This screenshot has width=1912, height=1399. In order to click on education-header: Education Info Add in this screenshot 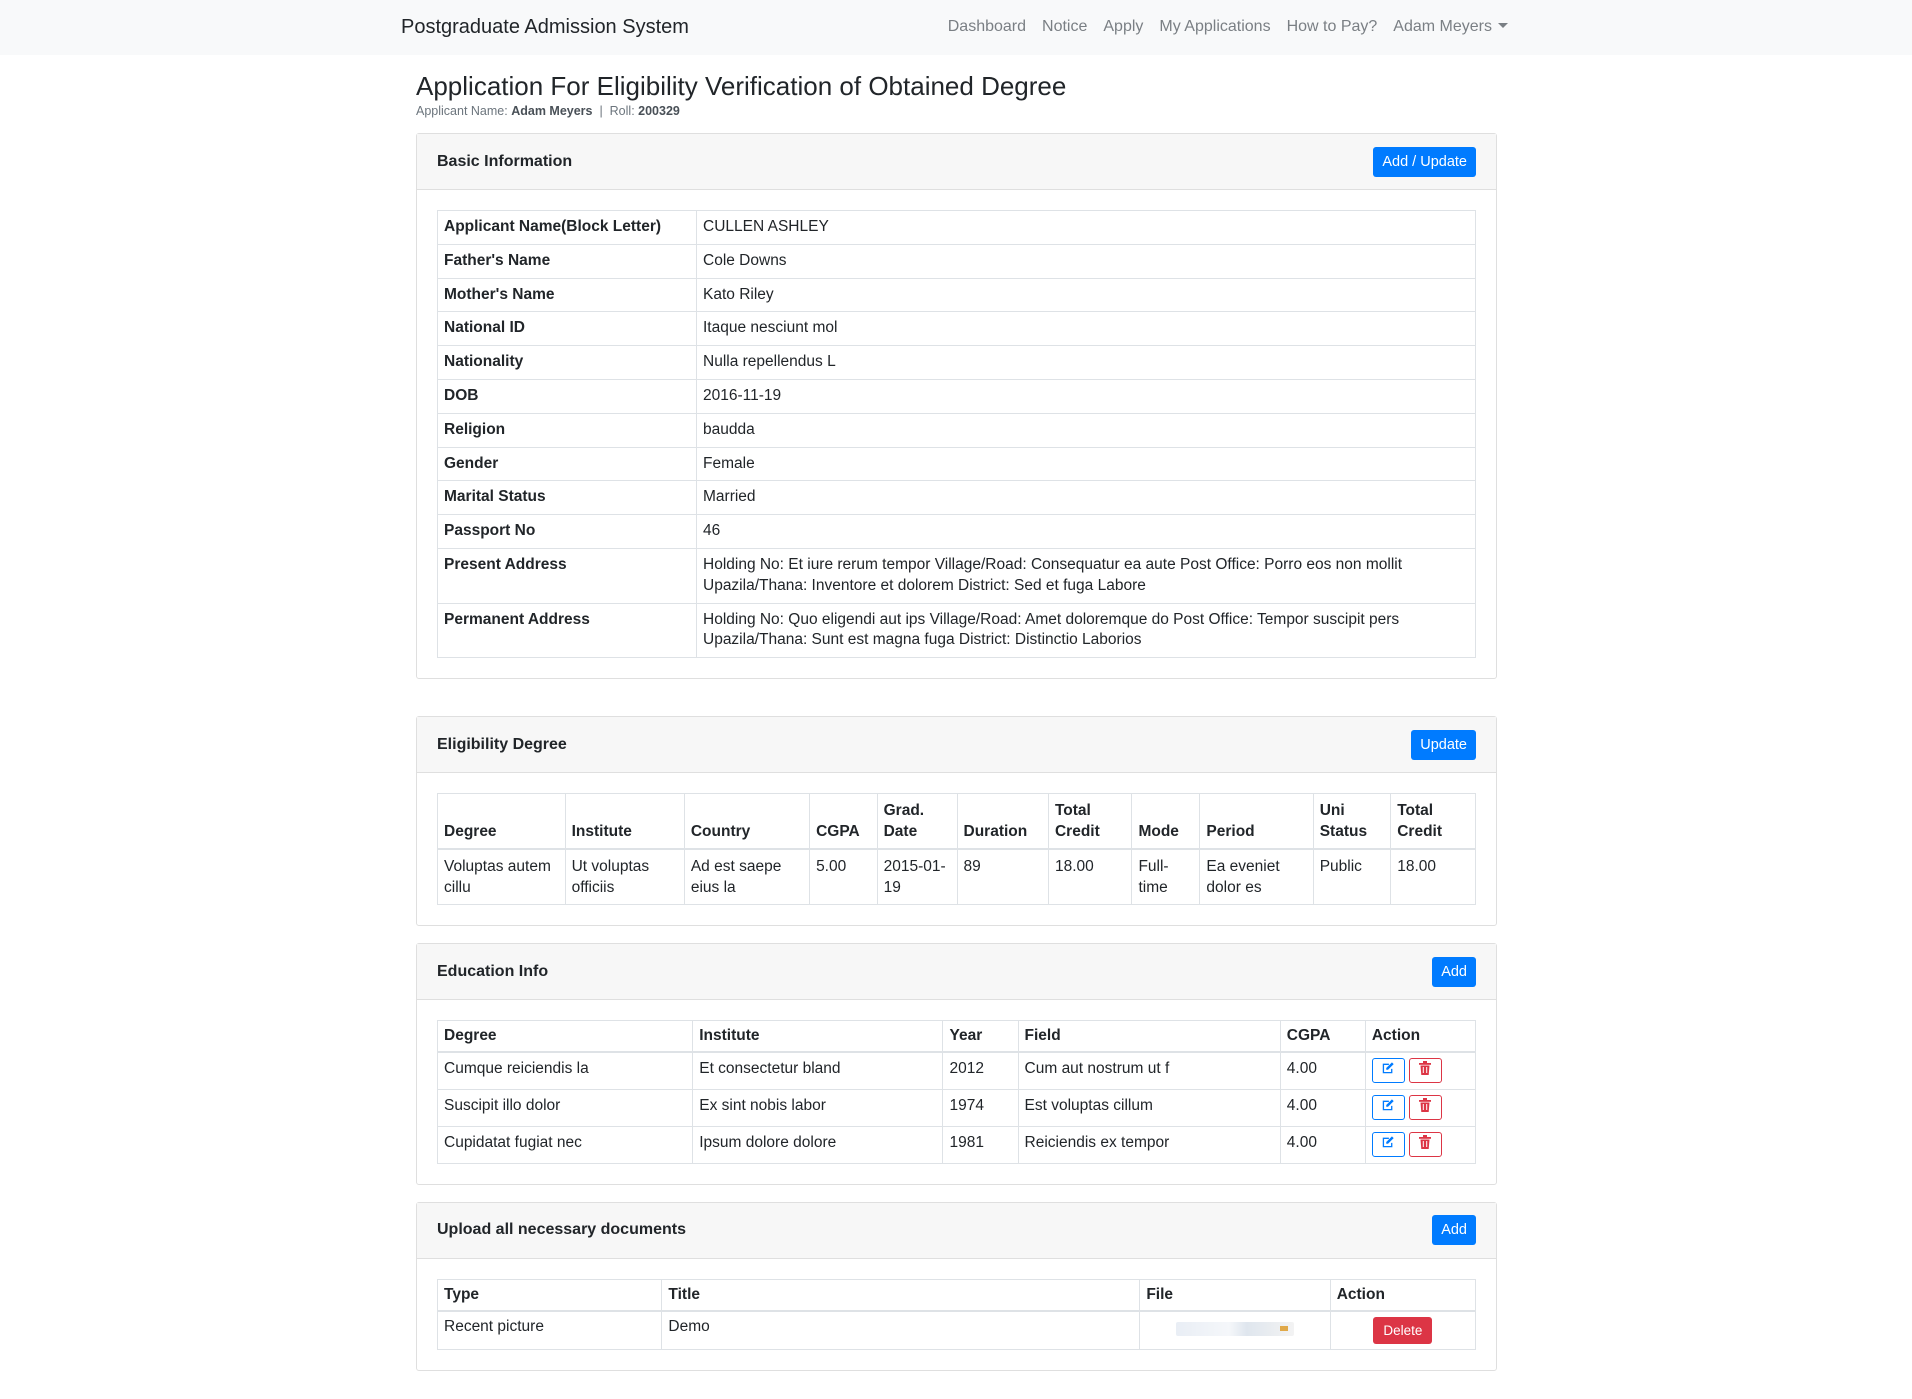, I will do `click(956, 972)`.